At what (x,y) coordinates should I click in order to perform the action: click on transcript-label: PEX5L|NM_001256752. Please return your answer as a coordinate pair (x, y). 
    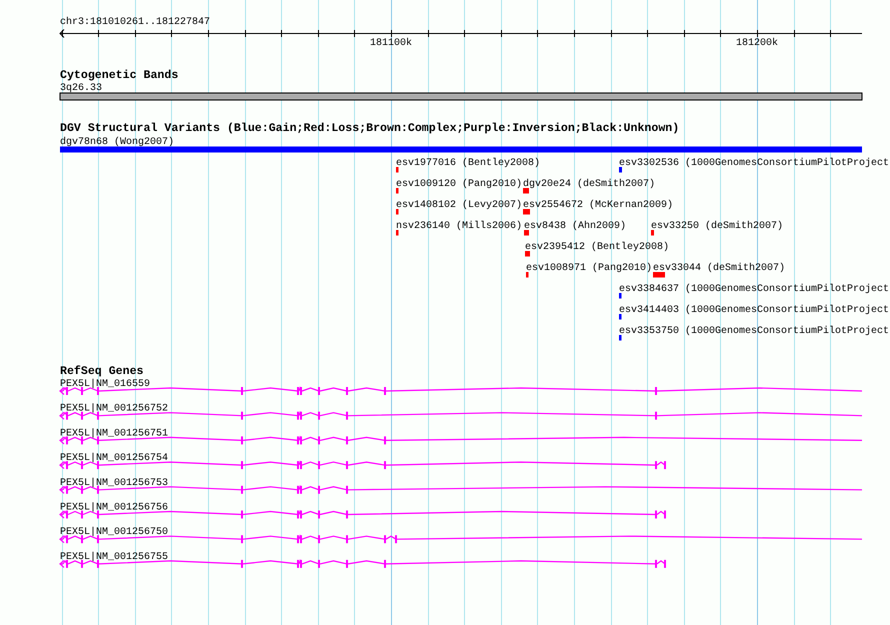
    Looking at the image, I should click on (114, 409).